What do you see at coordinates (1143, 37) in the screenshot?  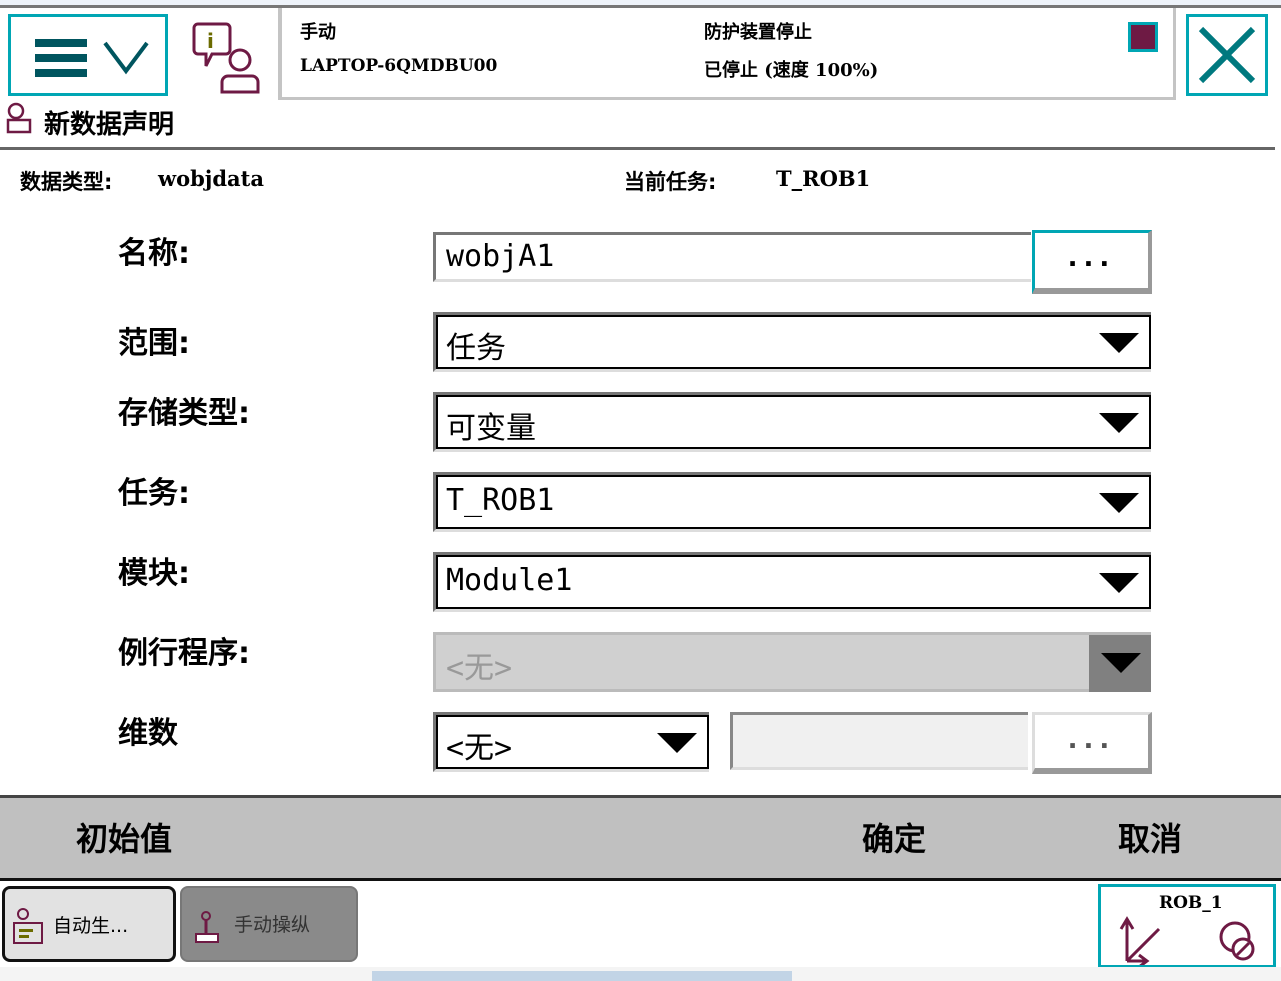 I see `hotedit-icon` at bounding box center [1143, 37].